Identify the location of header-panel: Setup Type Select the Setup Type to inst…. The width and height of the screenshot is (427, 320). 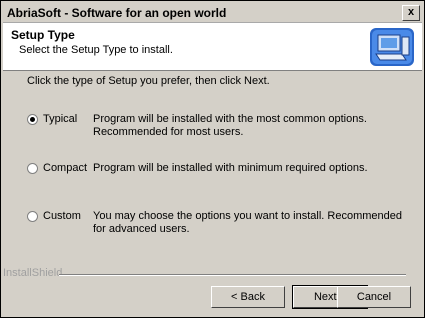
(212, 47).